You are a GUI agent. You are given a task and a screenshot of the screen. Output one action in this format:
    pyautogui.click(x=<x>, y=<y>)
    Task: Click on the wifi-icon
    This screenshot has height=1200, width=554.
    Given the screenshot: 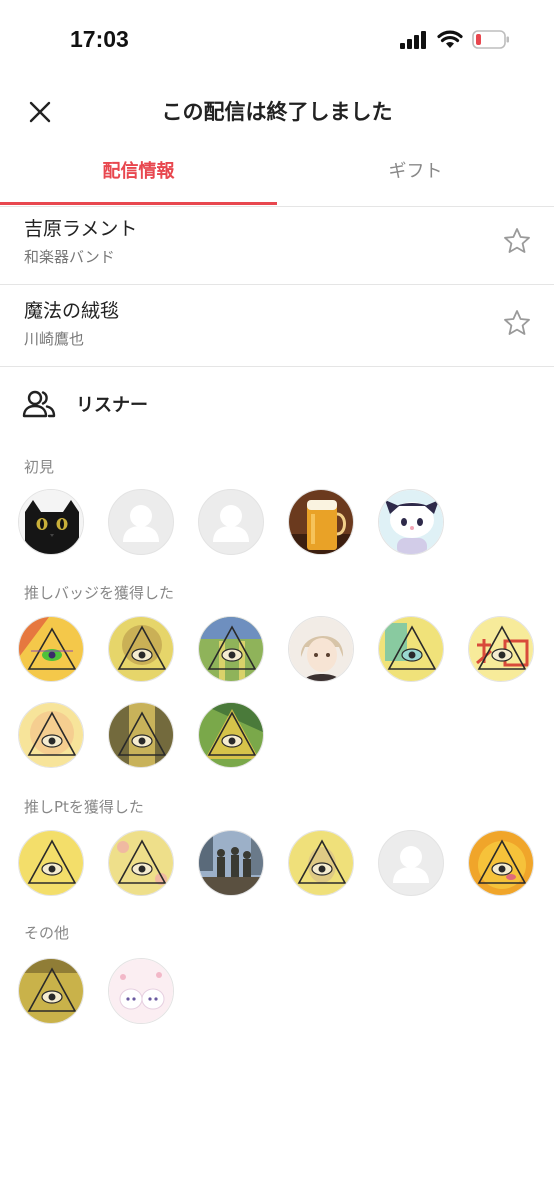 What is the action you would take?
    pyautogui.click(x=450, y=39)
    